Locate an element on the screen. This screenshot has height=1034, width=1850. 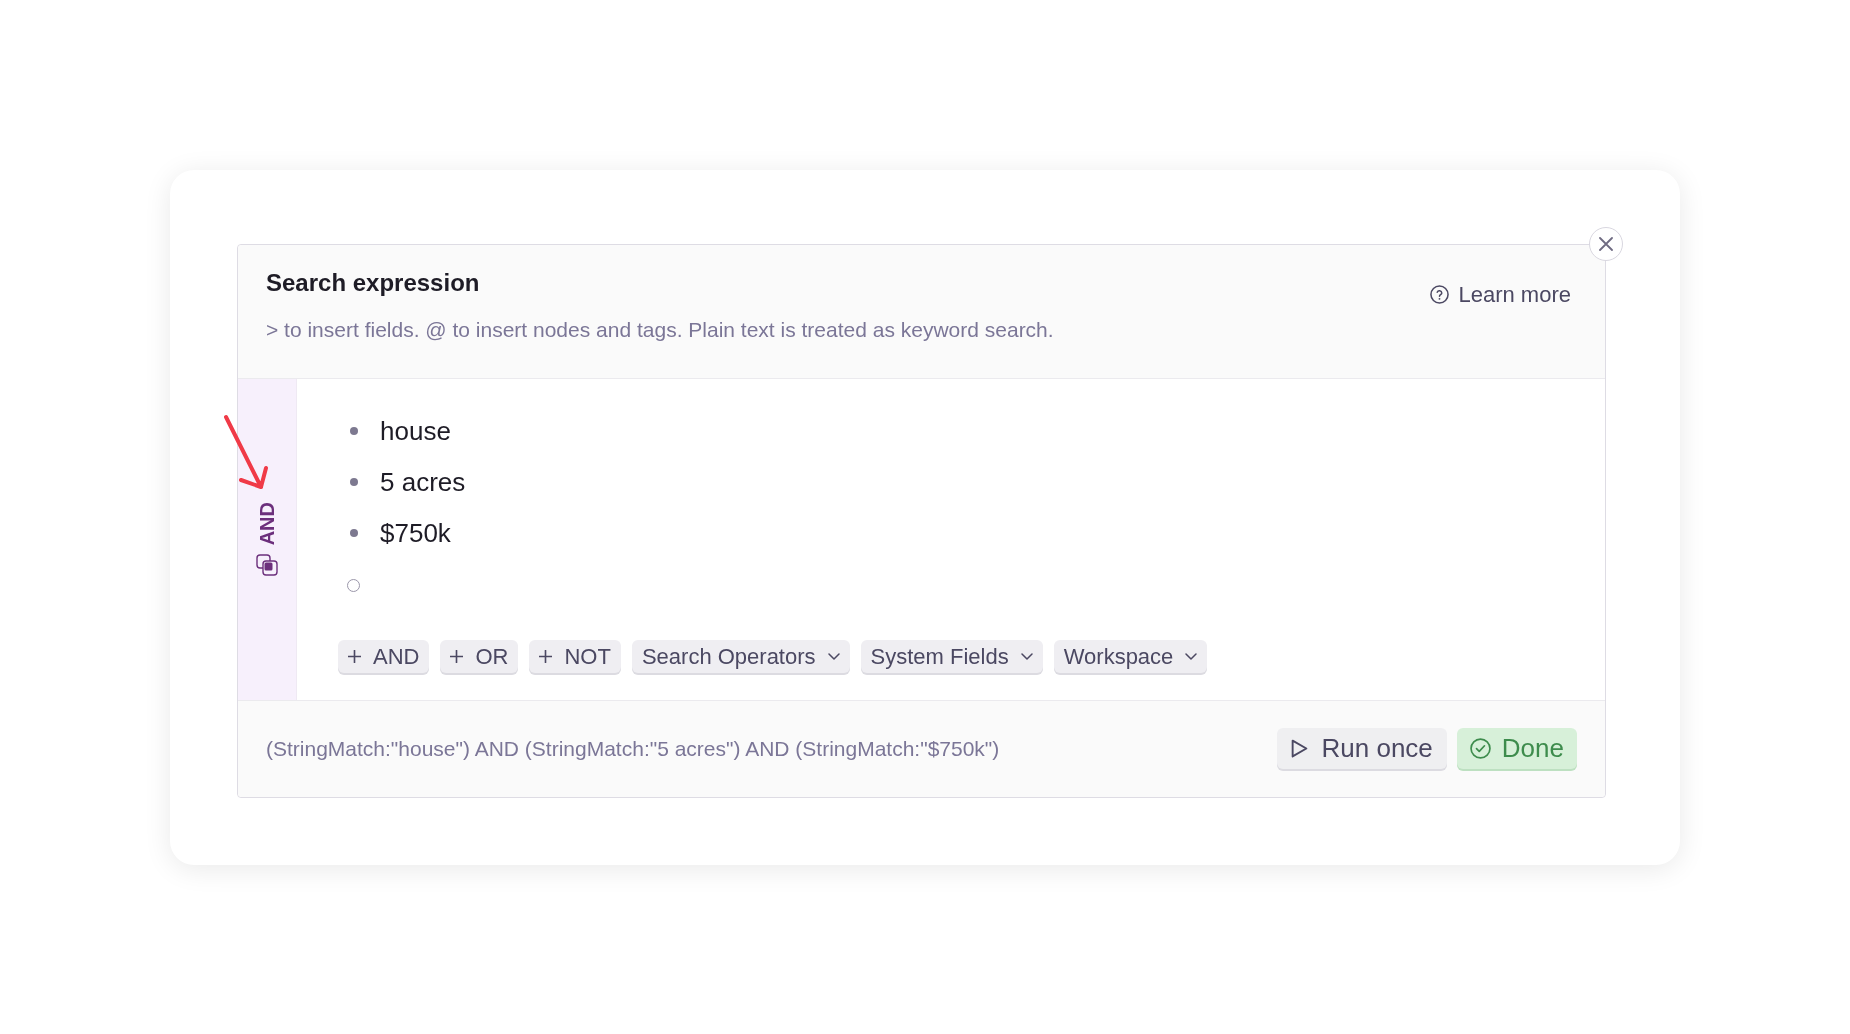
add-operator-button: AND is located at coordinates (384, 656).